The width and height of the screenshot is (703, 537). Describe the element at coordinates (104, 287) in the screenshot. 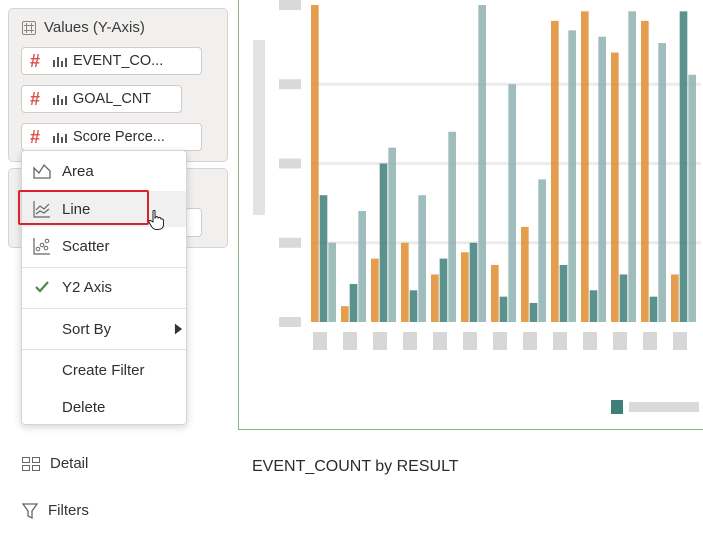

I see `menu-item-y2-axis: Y2 Axis` at that location.